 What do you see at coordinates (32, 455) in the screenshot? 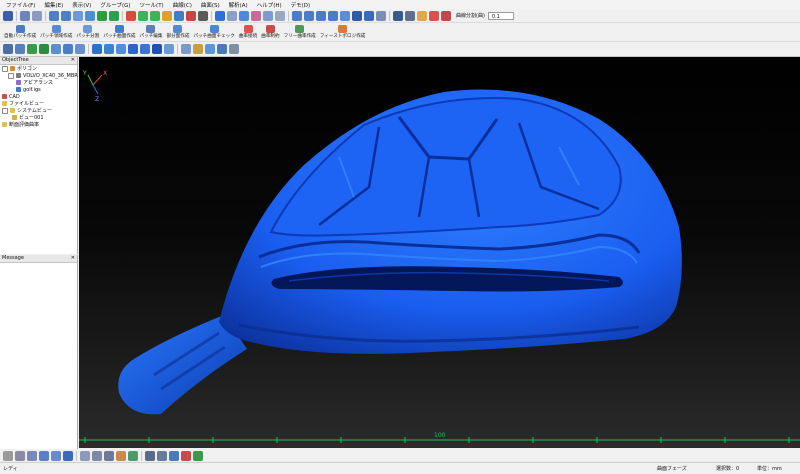
I see `lasso-icon` at bounding box center [32, 455].